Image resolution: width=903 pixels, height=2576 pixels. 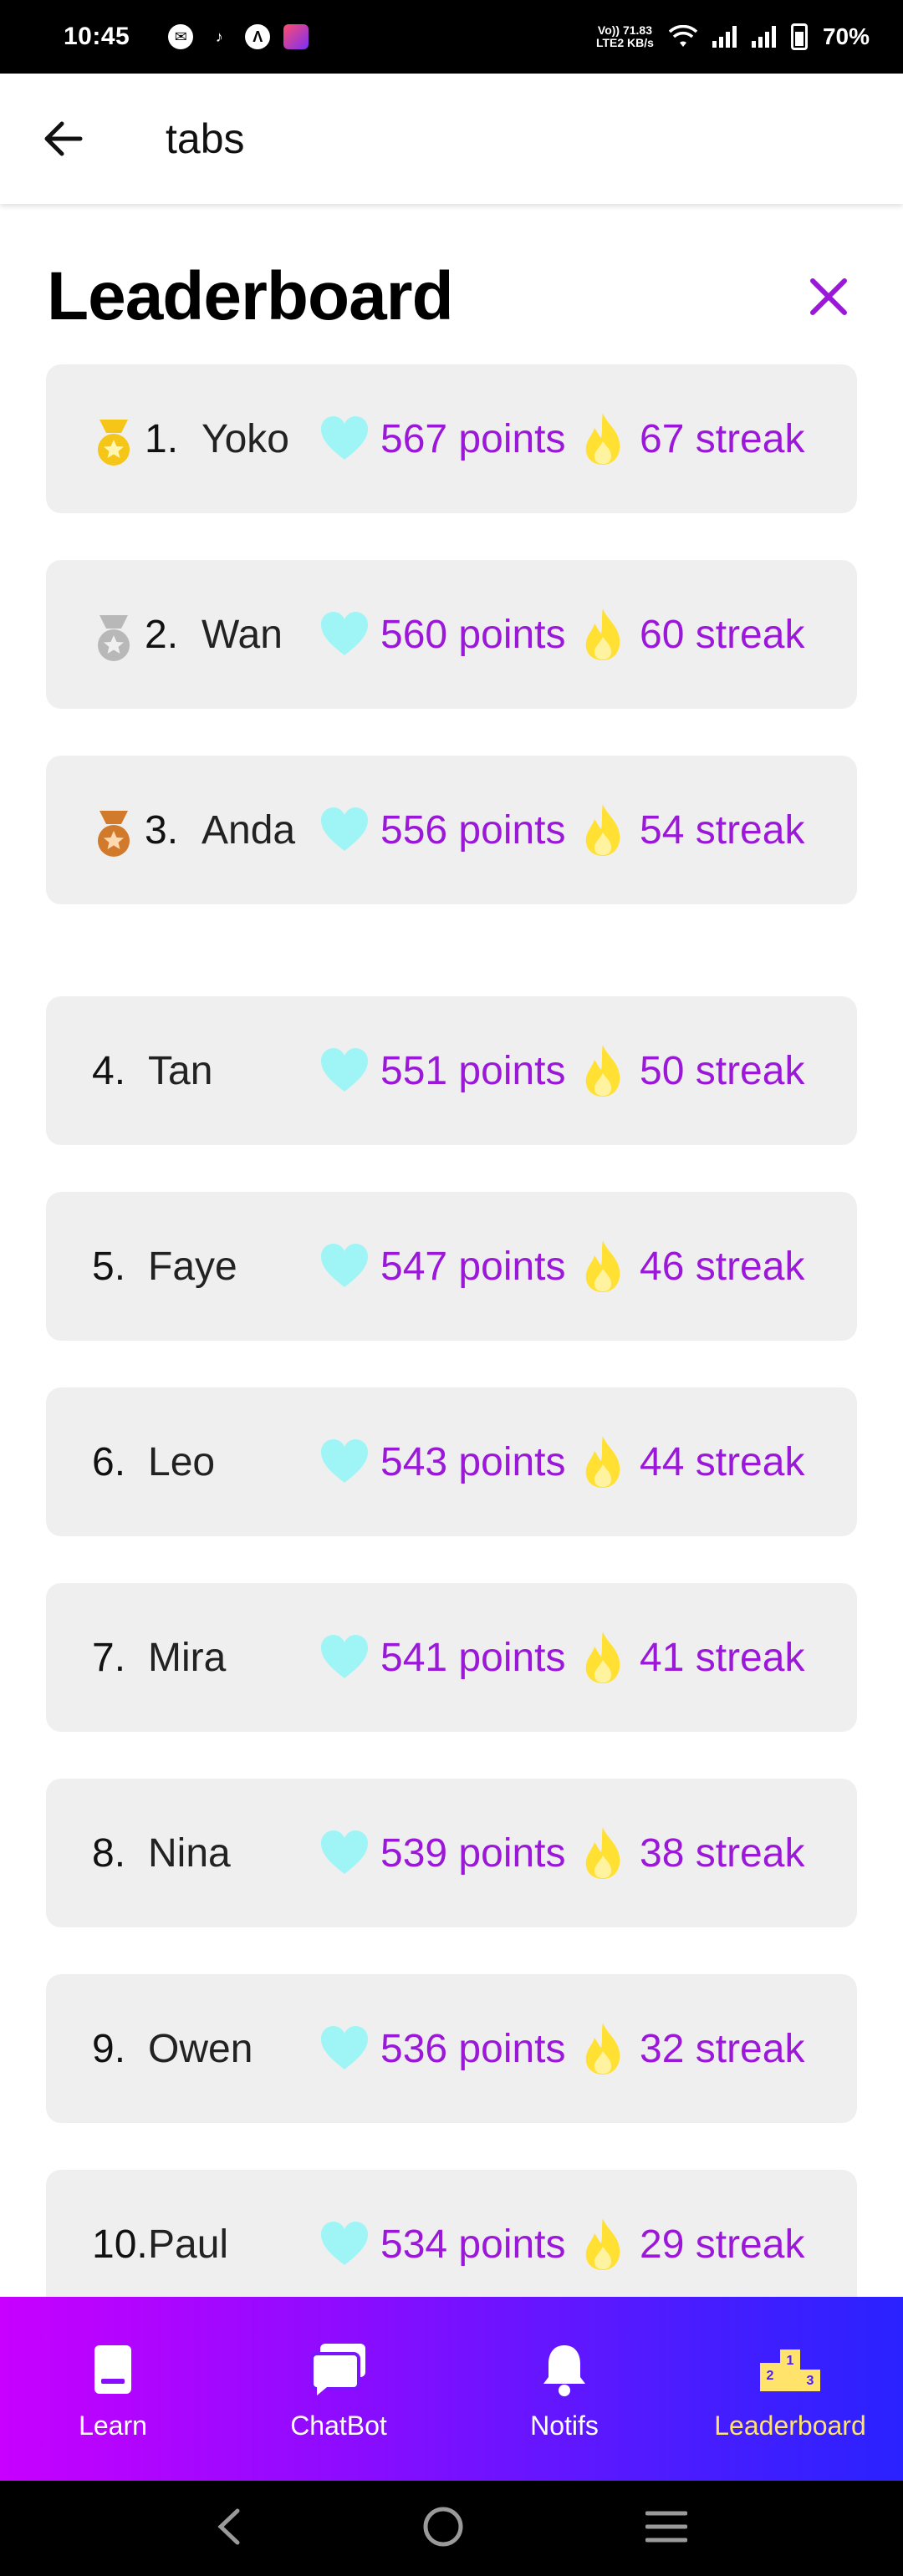 What do you see at coordinates (473, 2244) in the screenshot?
I see `points-value: 534 points` at bounding box center [473, 2244].